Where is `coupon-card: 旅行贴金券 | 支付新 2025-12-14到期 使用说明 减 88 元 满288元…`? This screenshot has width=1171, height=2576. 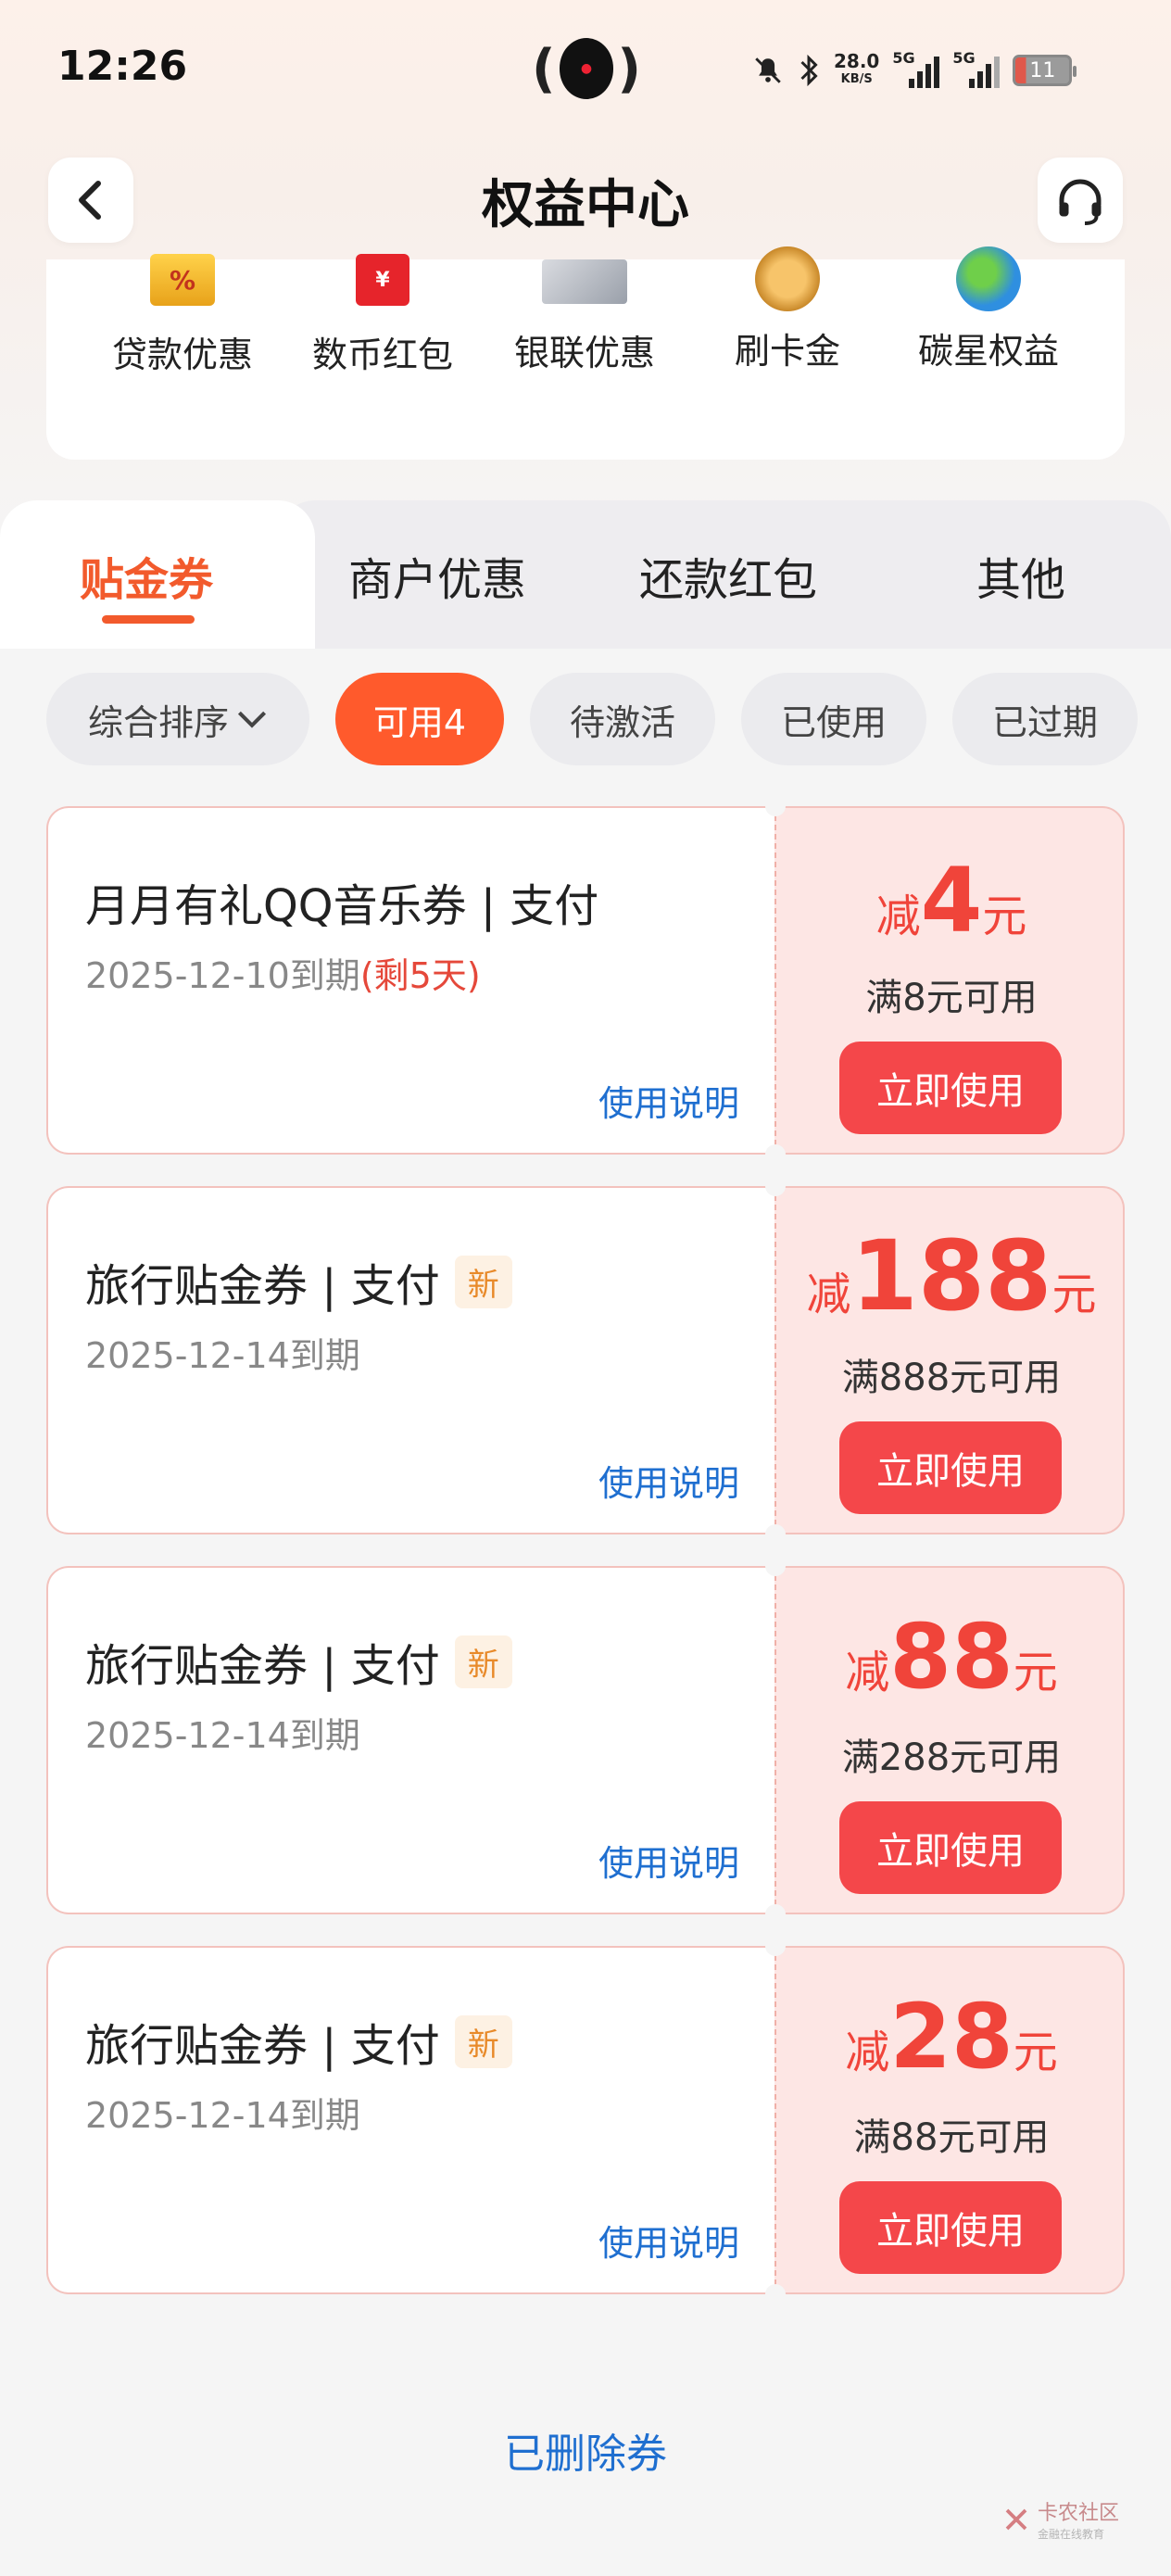 coupon-card: 旅行贴金券 | 支付新 2025-12-14到期 使用说明 减 88 元 满288元… is located at coordinates (585, 1741).